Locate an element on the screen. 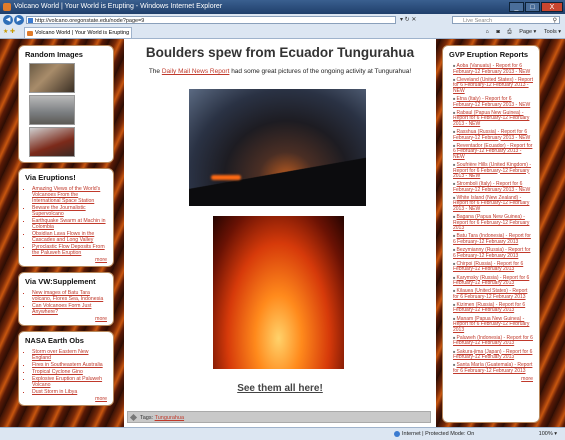 This screenshot has height=440, width=565. print-icon: ⎙ is located at coordinates (509, 32).